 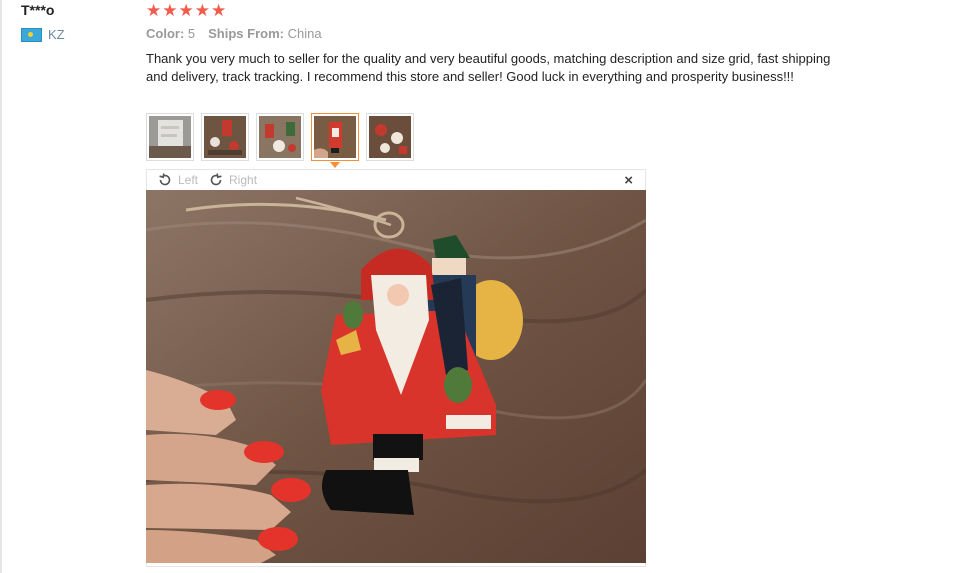 I want to click on order-attributes: Color: 5 Ships From: China, so click(x=240, y=33).